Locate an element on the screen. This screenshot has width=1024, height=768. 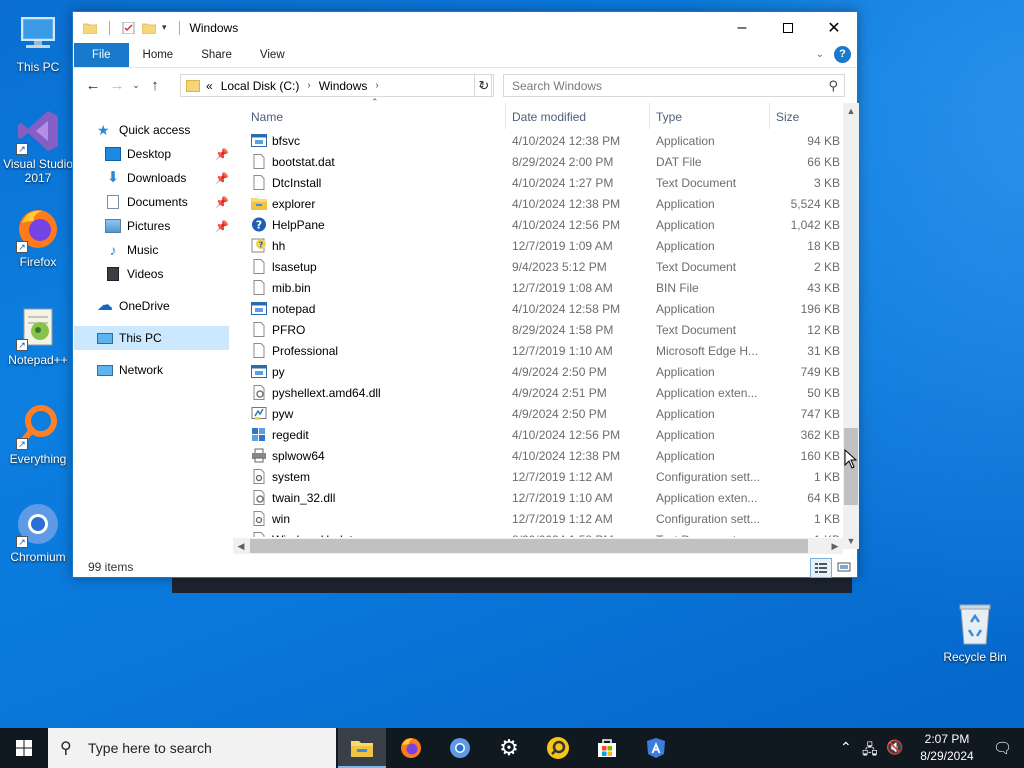
desktop-icon-visual-studio: ↗ Visual Studio 2017 is located at coordinates (38, 146).